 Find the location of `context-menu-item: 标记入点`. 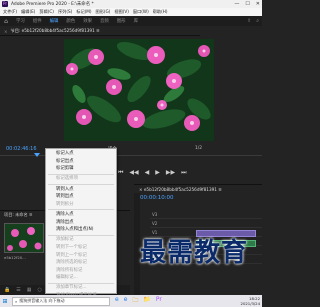

context-menu-item: 标记入点 is located at coordinates (81, 154).